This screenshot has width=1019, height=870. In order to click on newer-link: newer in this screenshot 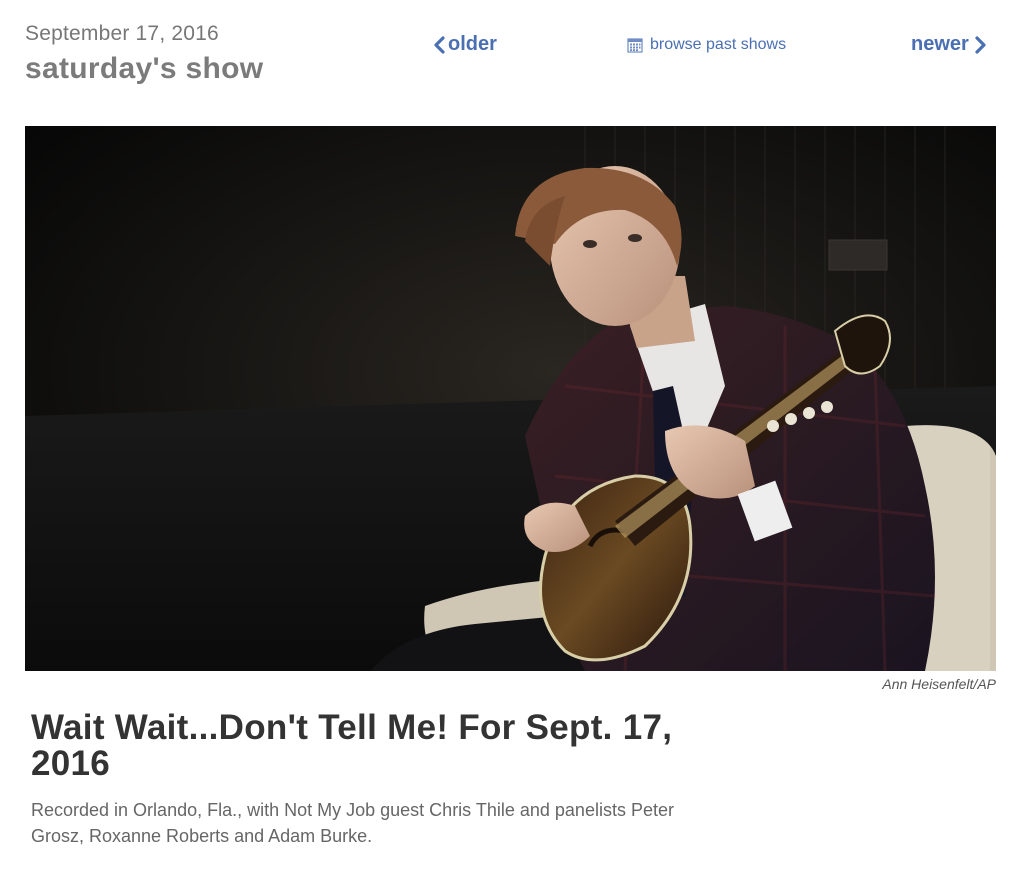, I will do `click(949, 44)`.